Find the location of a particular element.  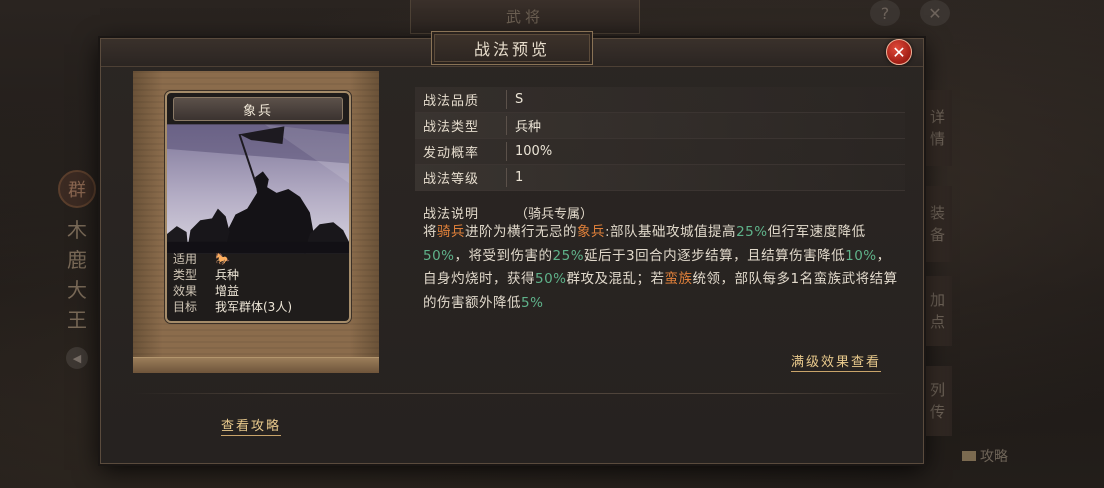

description-tag: （骑兵专属） is located at coordinates (554, 214).